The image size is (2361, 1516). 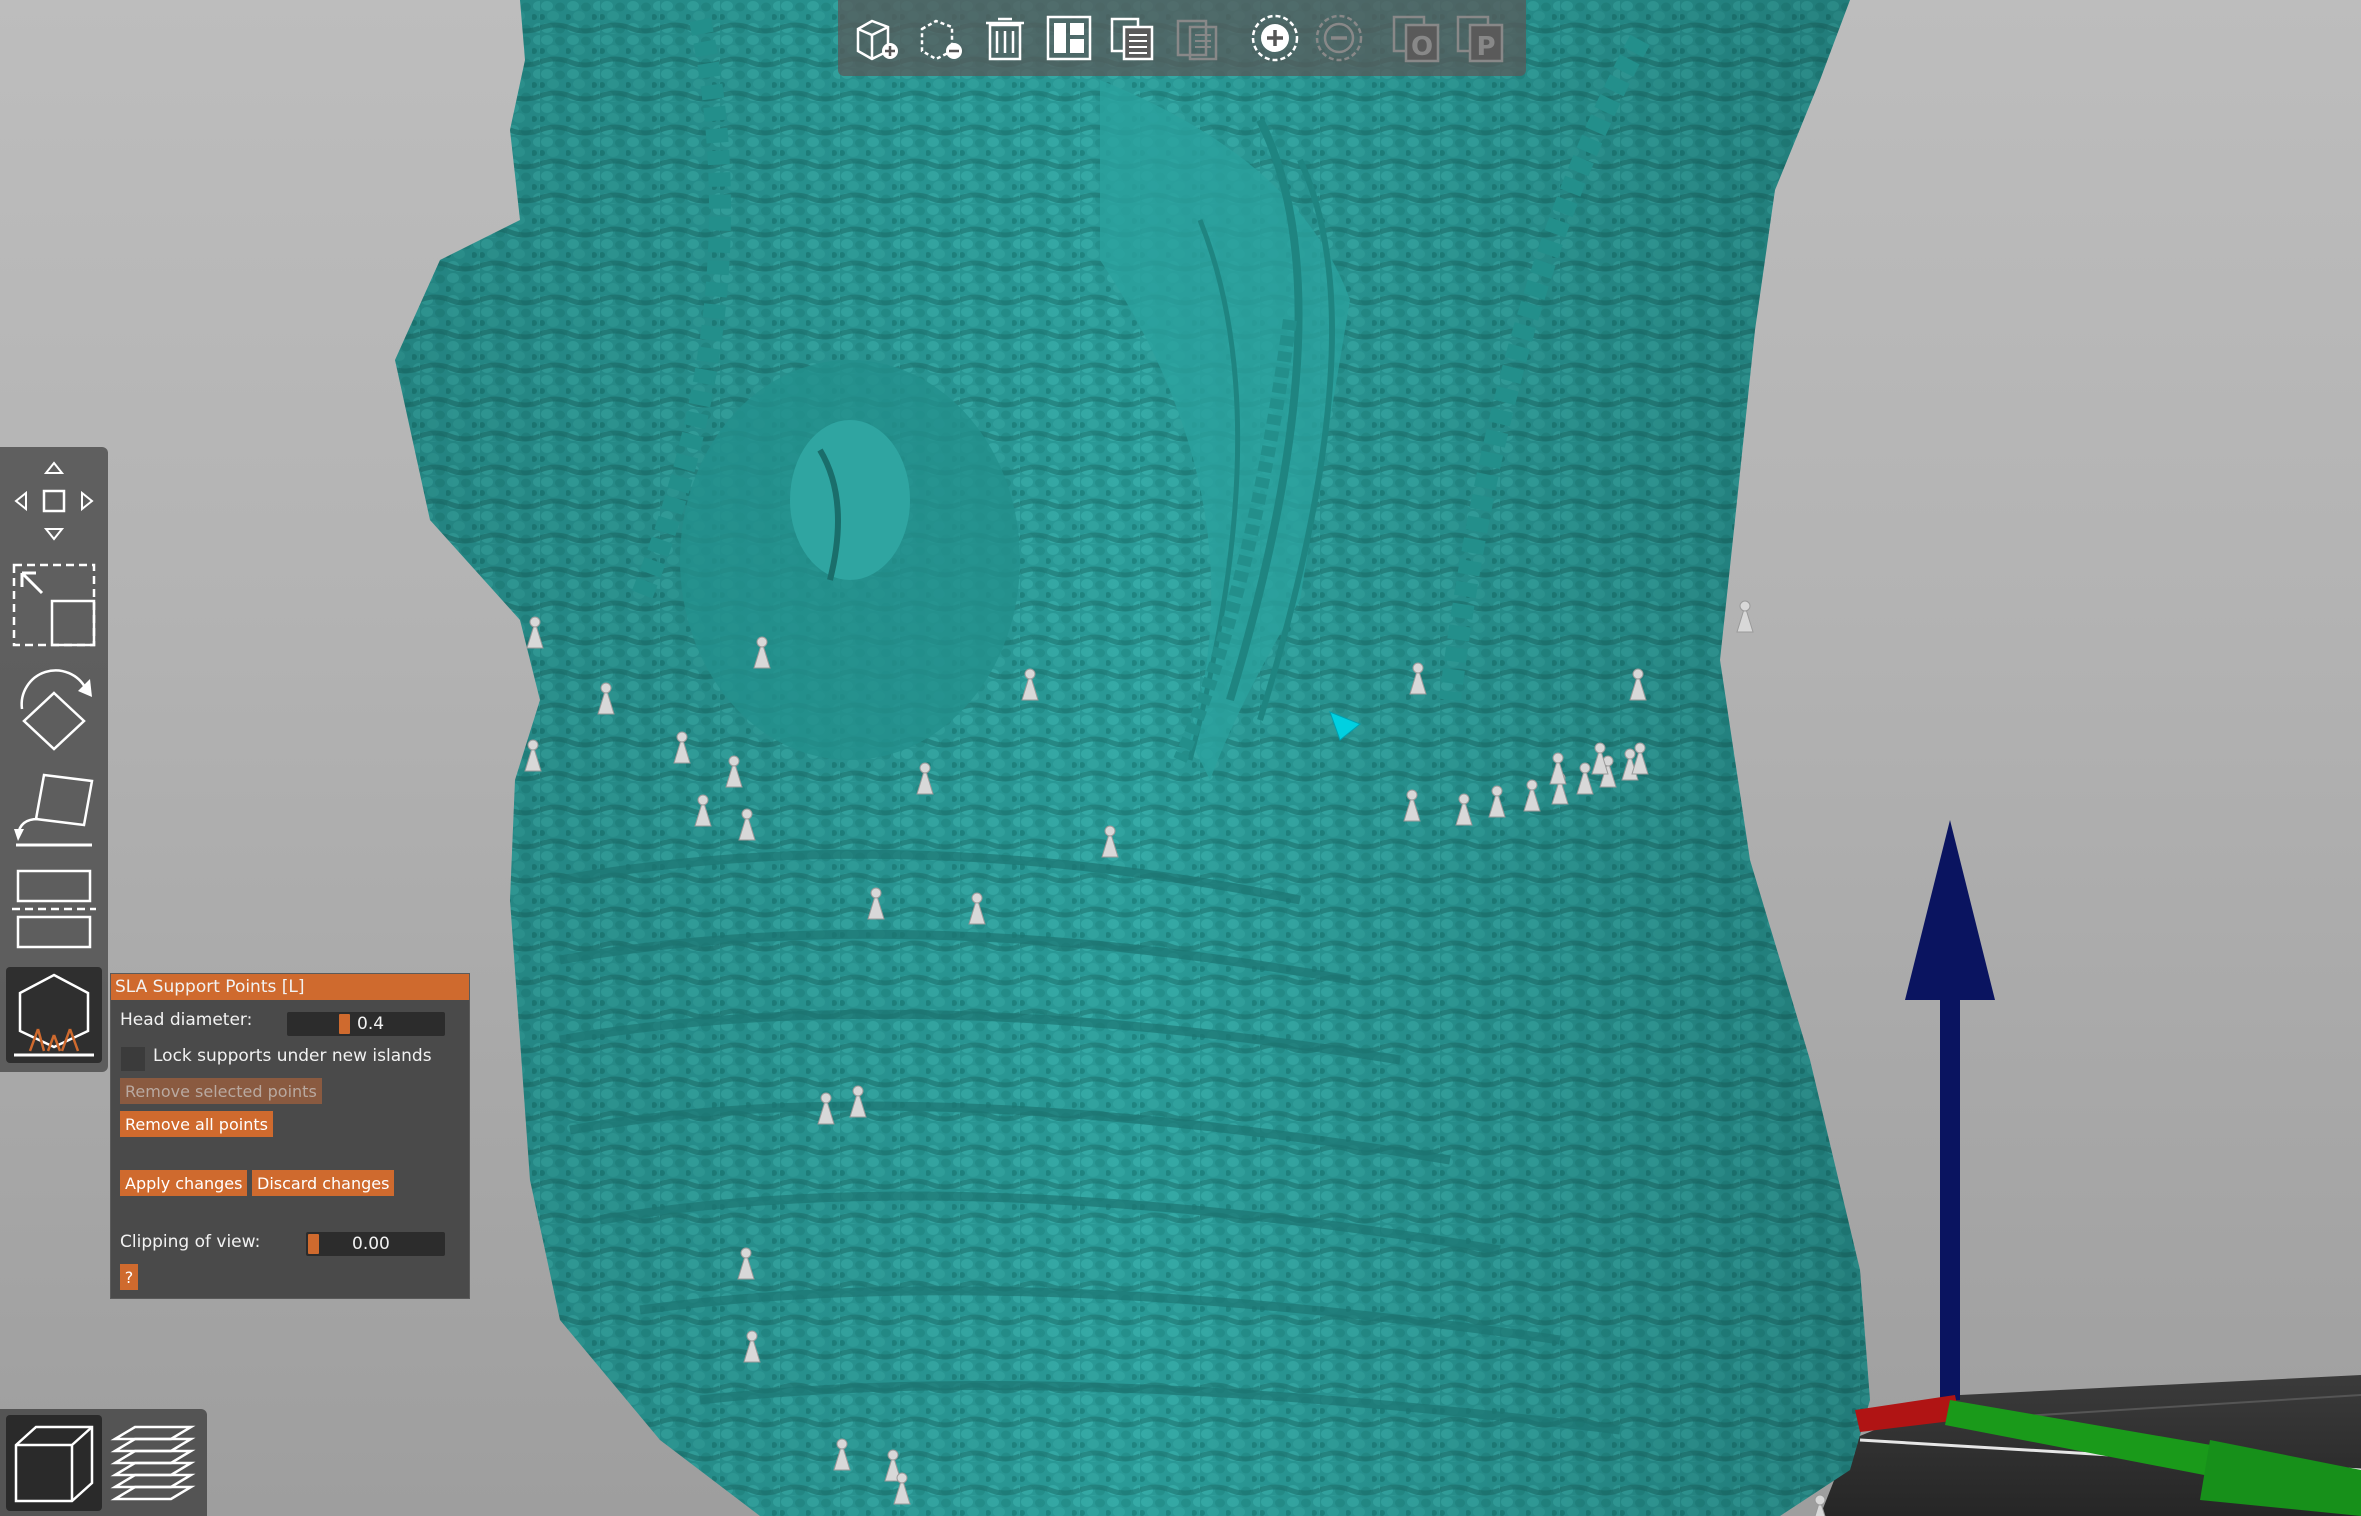 I want to click on cut-tool-button, so click(x=54, y=909).